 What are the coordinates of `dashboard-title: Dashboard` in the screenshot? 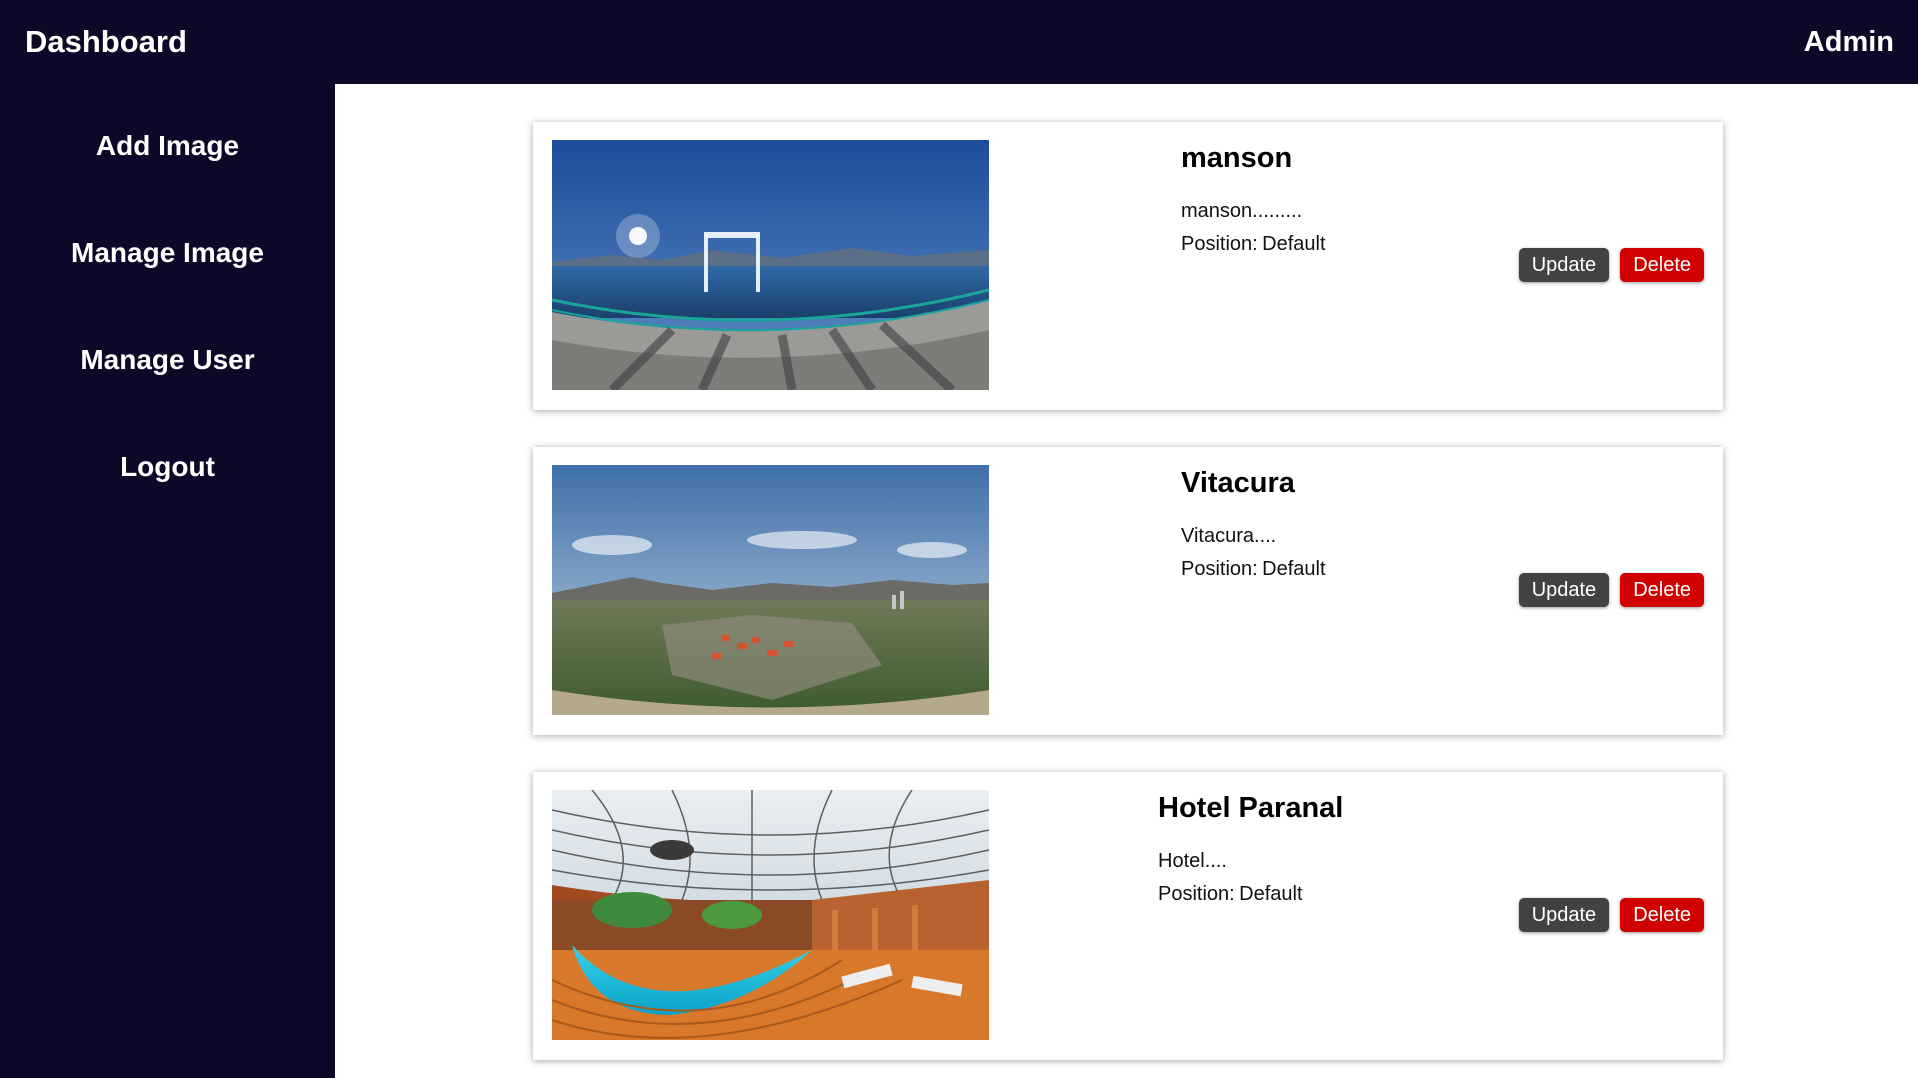 It's located at (106, 42).